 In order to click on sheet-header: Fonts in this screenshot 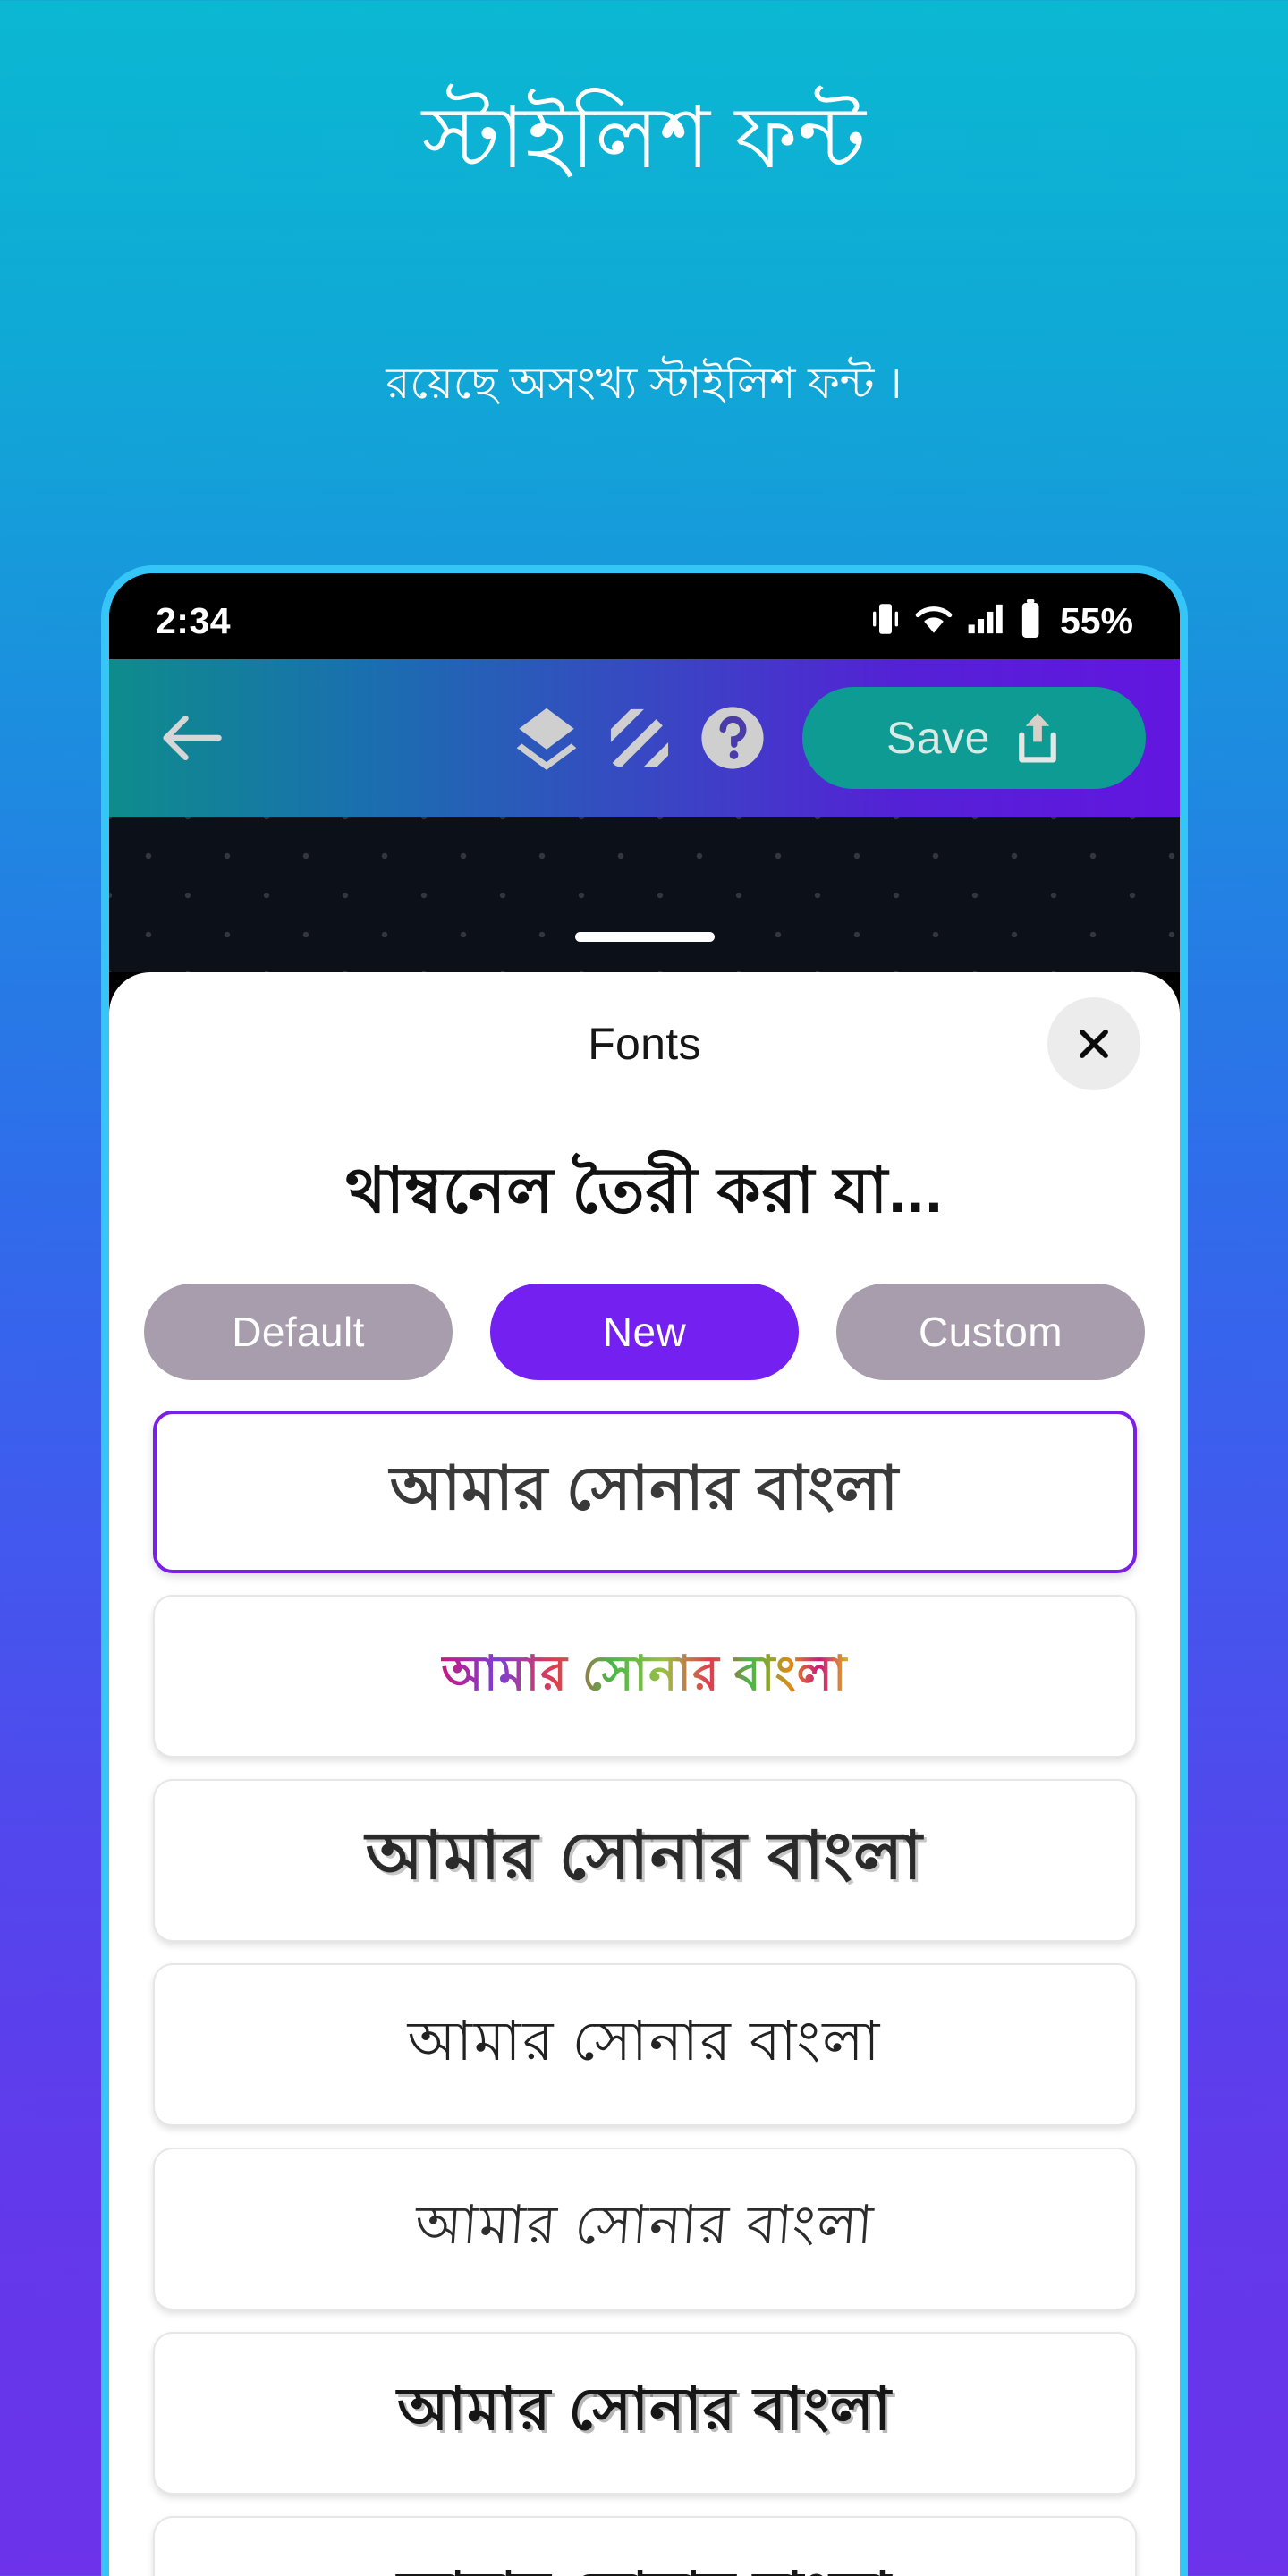, I will do `click(644, 1043)`.